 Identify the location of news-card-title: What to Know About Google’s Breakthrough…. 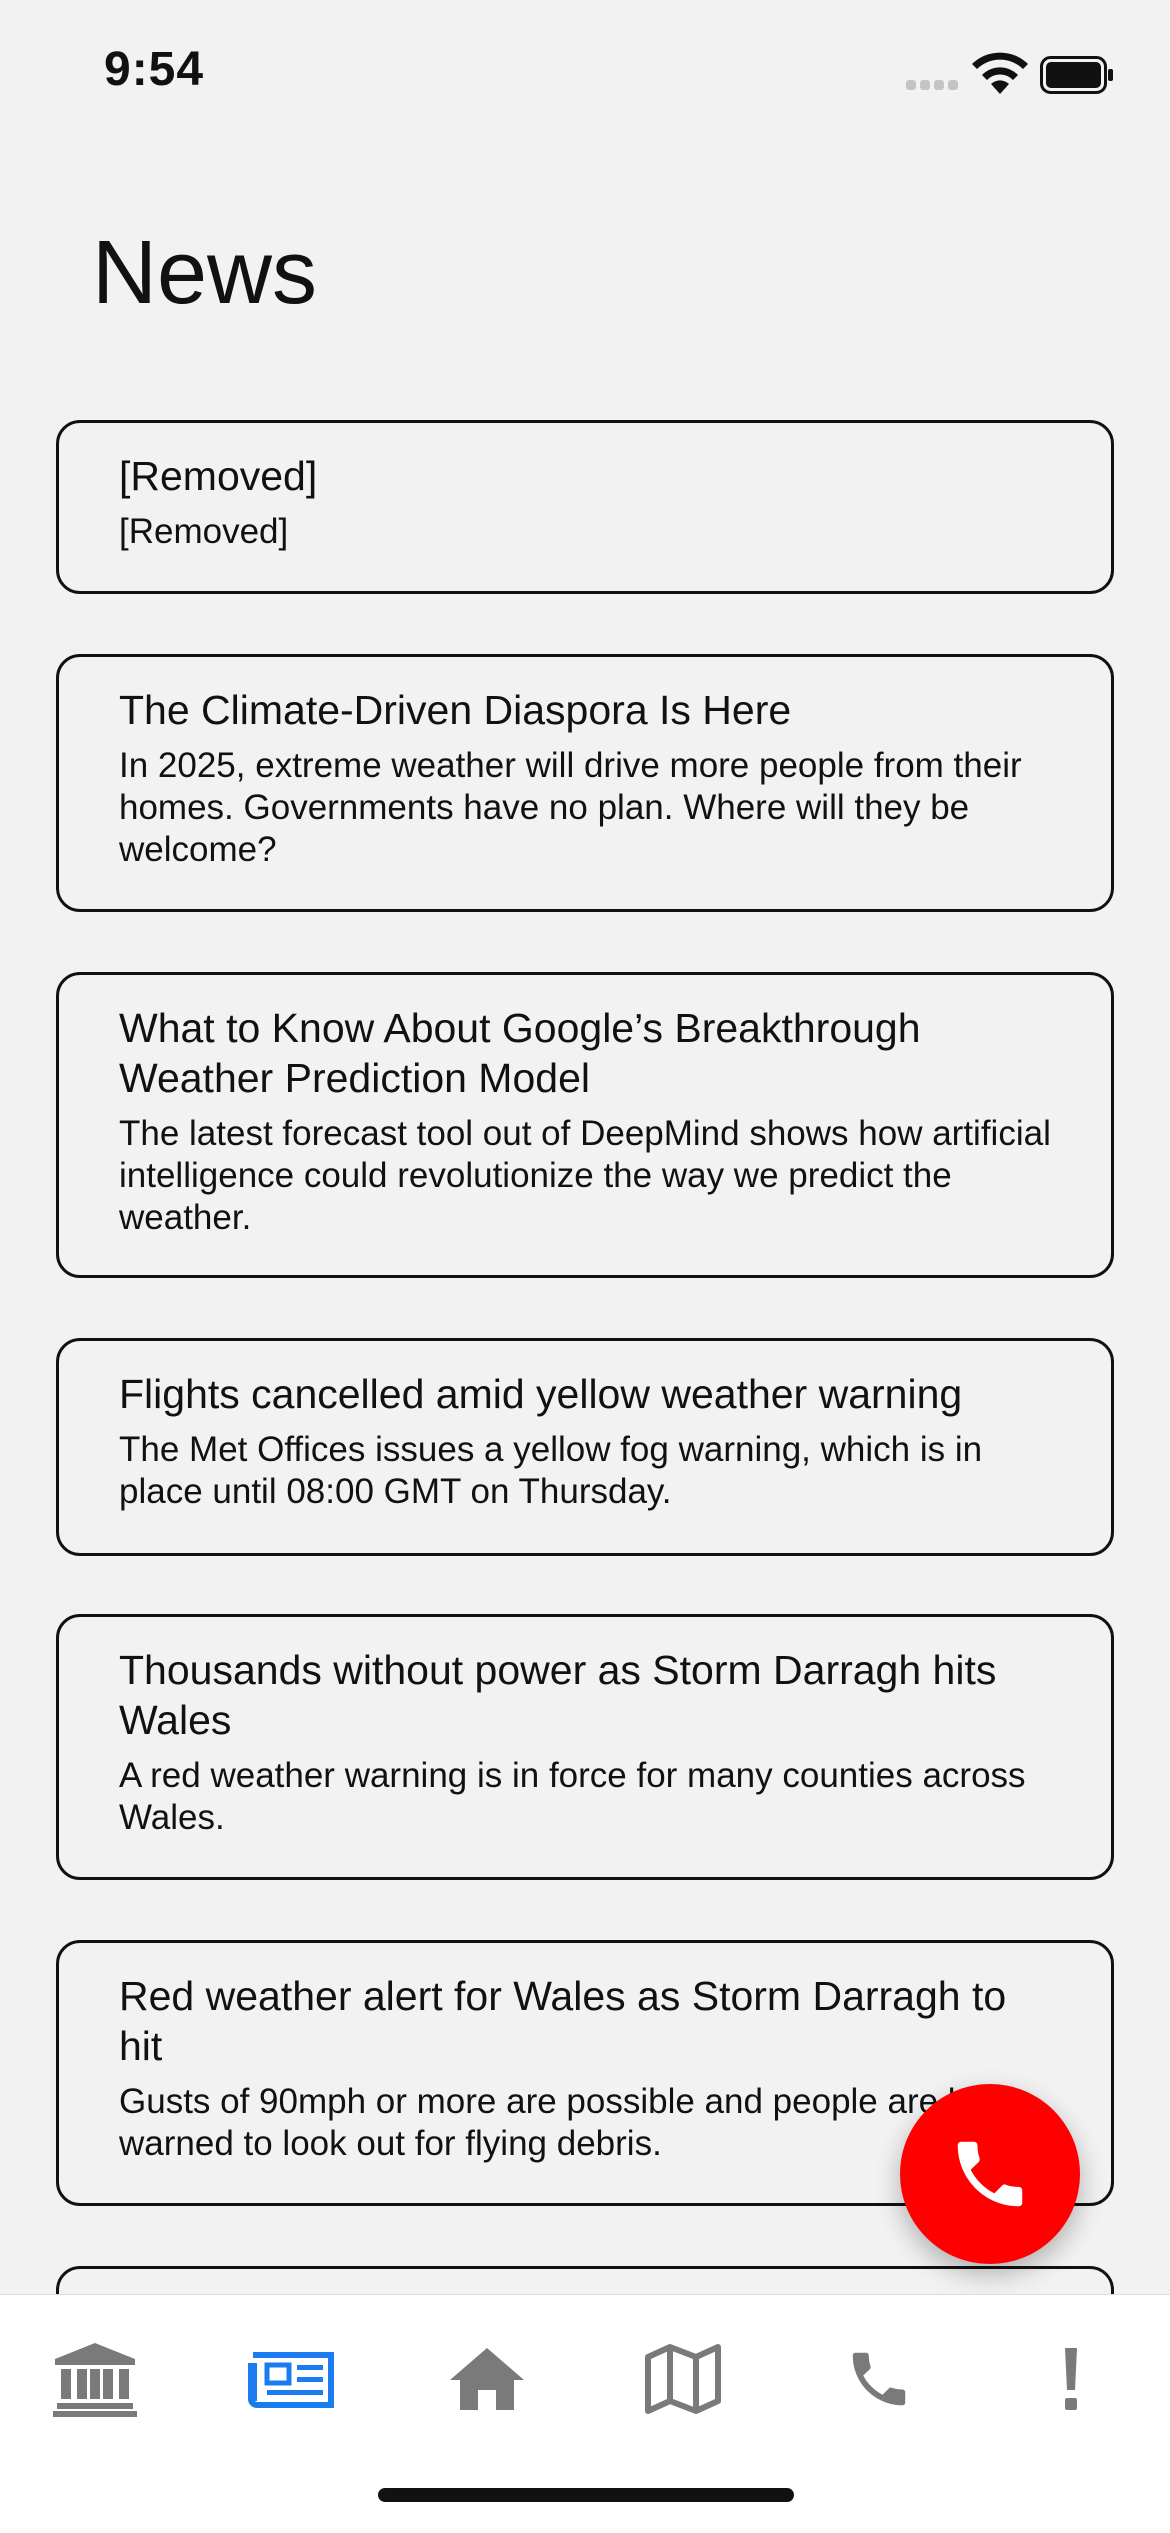
(520, 1053).